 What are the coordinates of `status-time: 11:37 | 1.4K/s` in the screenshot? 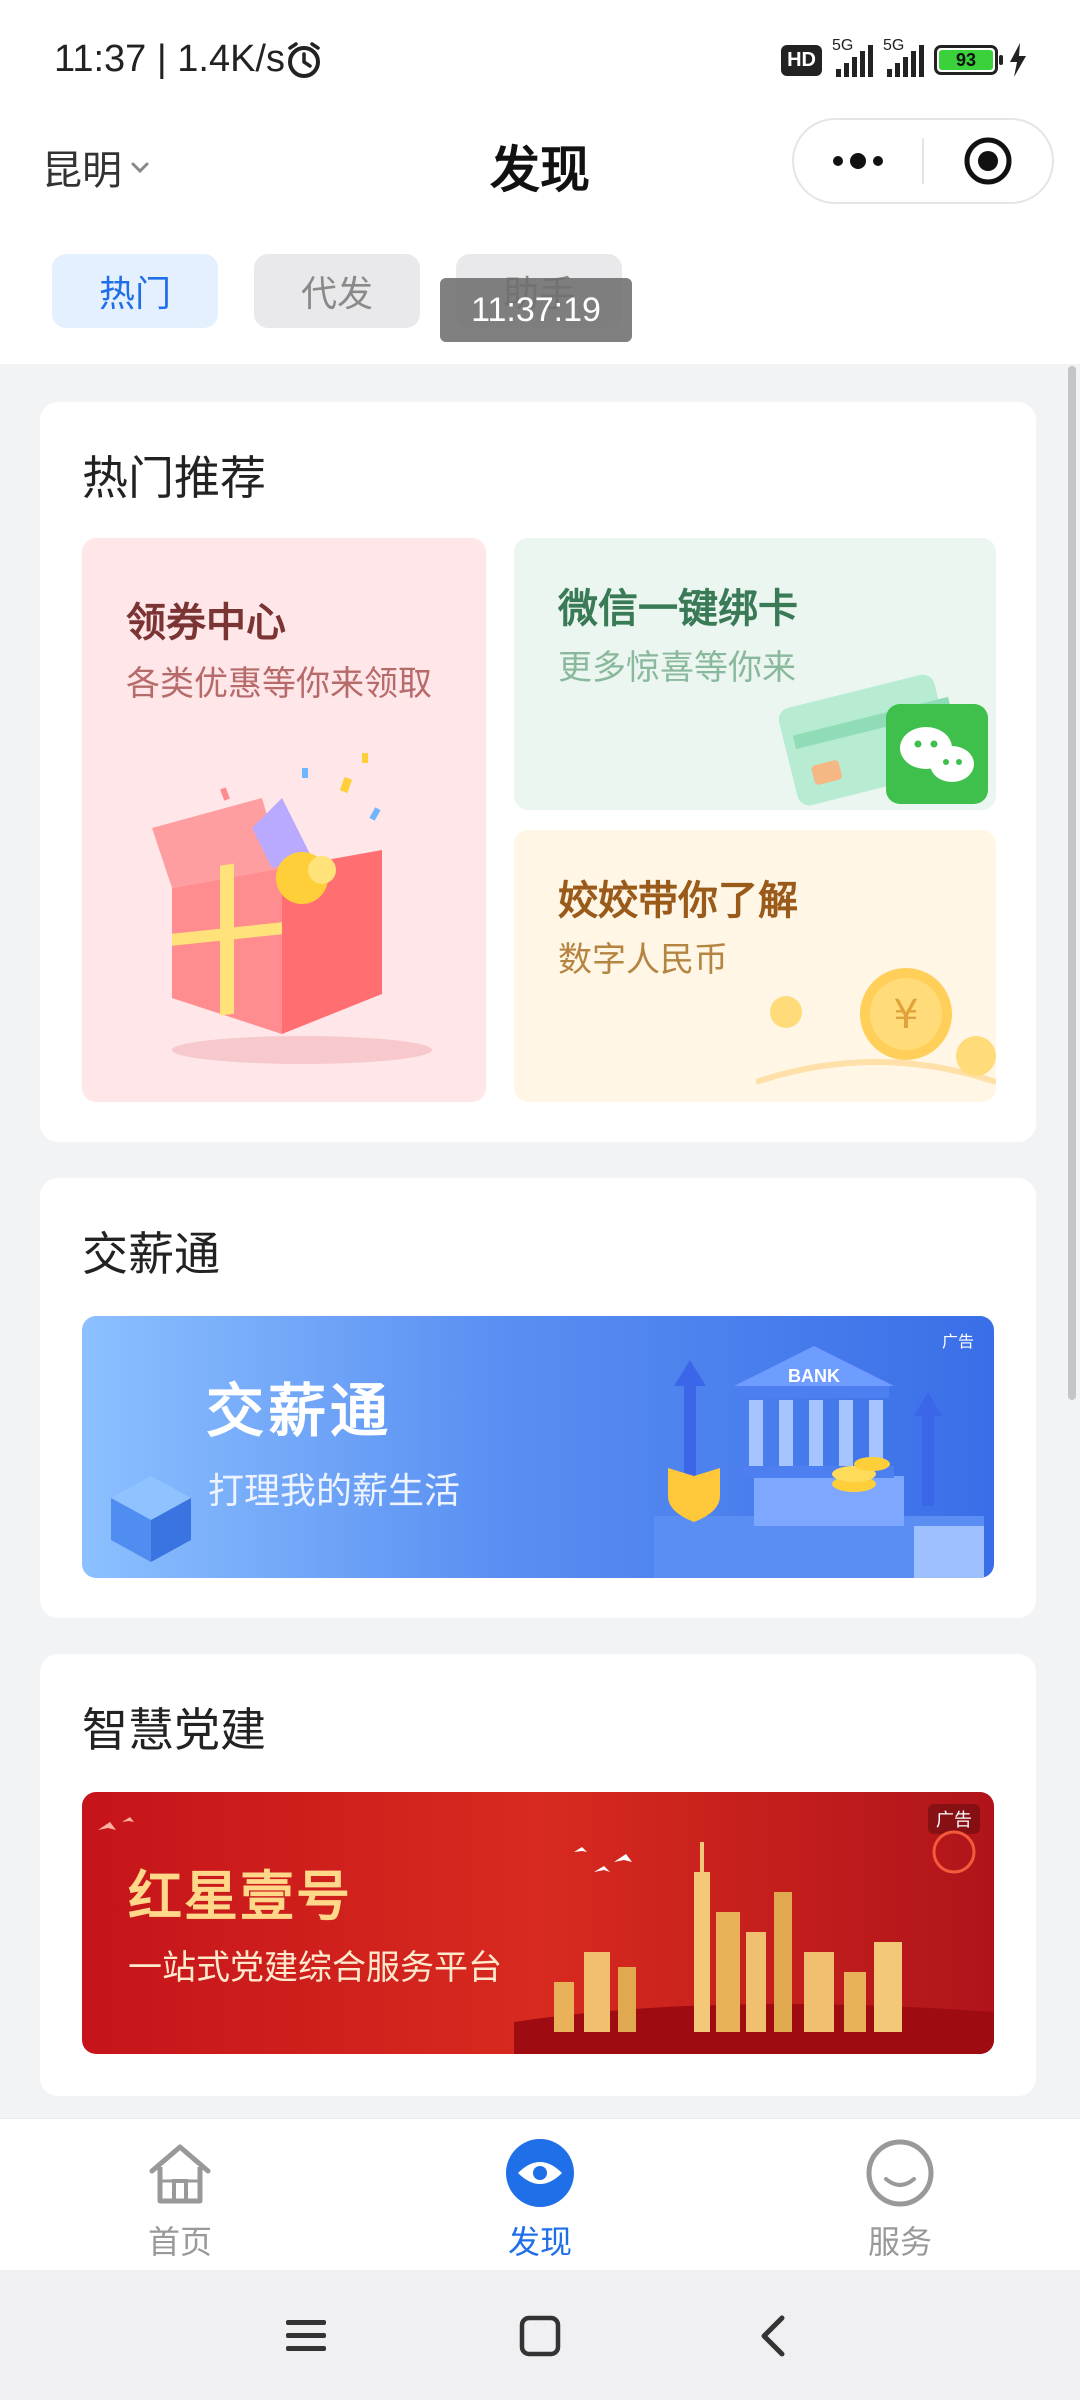 It's located at (169, 59).